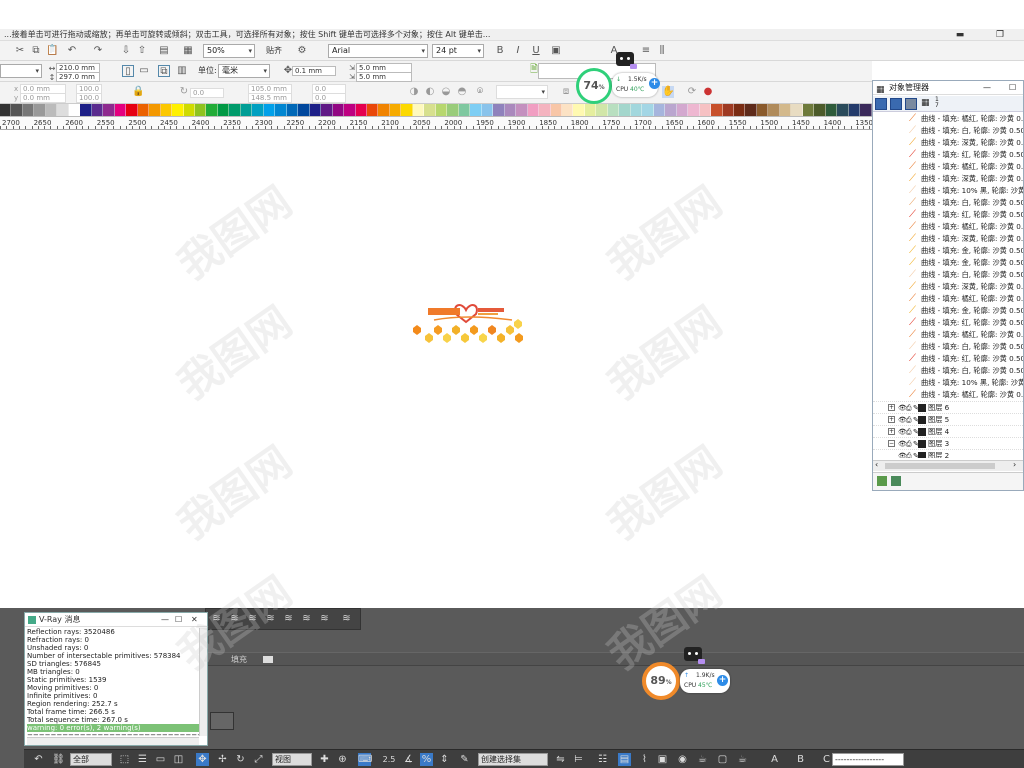 The width and height of the screenshot is (1024, 768). What do you see at coordinates (78, 77) in the screenshot?
I see `page-height-field: 297.0 mm` at bounding box center [78, 77].